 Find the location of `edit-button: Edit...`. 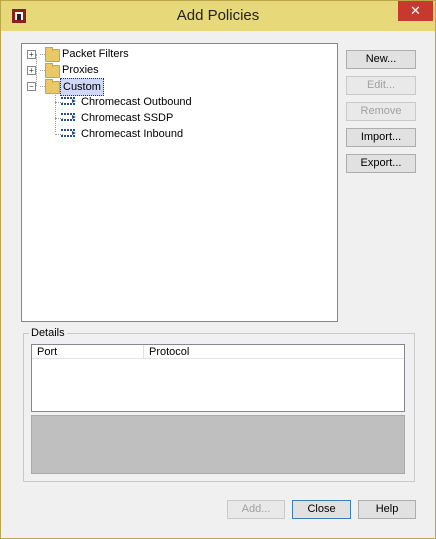

edit-button: Edit... is located at coordinates (381, 85).